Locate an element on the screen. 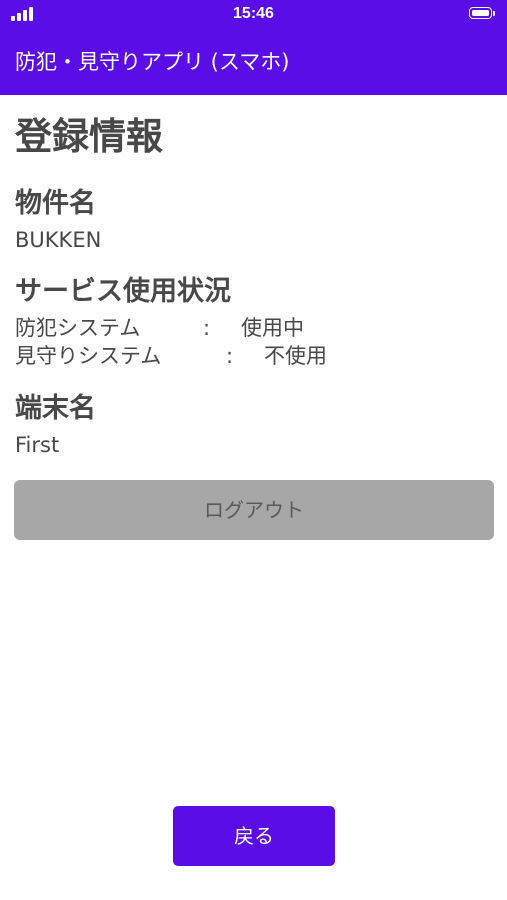  logout-button: ログアウト is located at coordinates (254, 510).